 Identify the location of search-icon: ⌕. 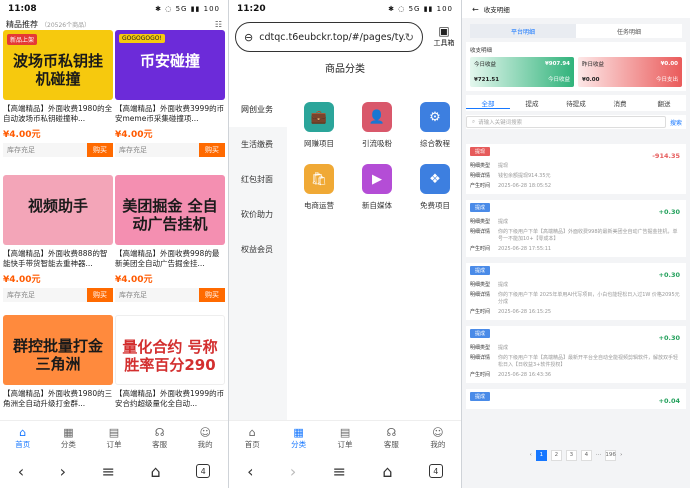
(474, 121).